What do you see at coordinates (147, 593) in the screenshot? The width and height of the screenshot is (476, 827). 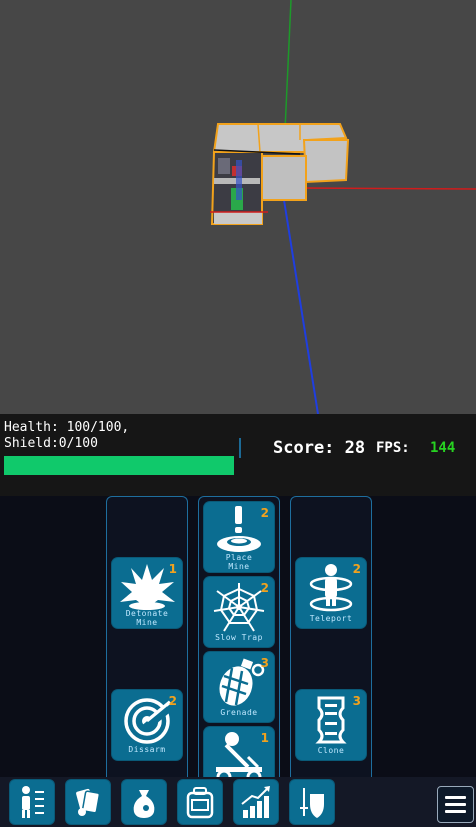 I see `detonate-mine-button: 1 Detonate Mine` at bounding box center [147, 593].